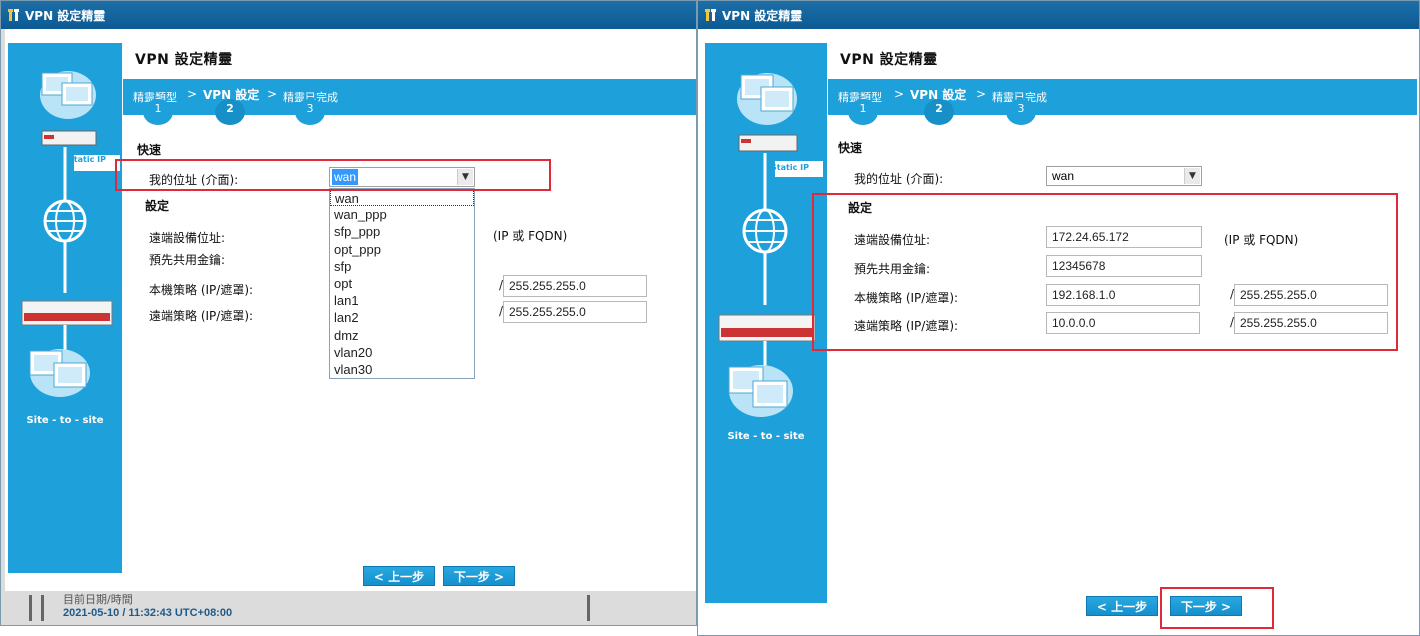 The width and height of the screenshot is (1420, 636). I want to click on settings-section-title: 設定, so click(157, 206).